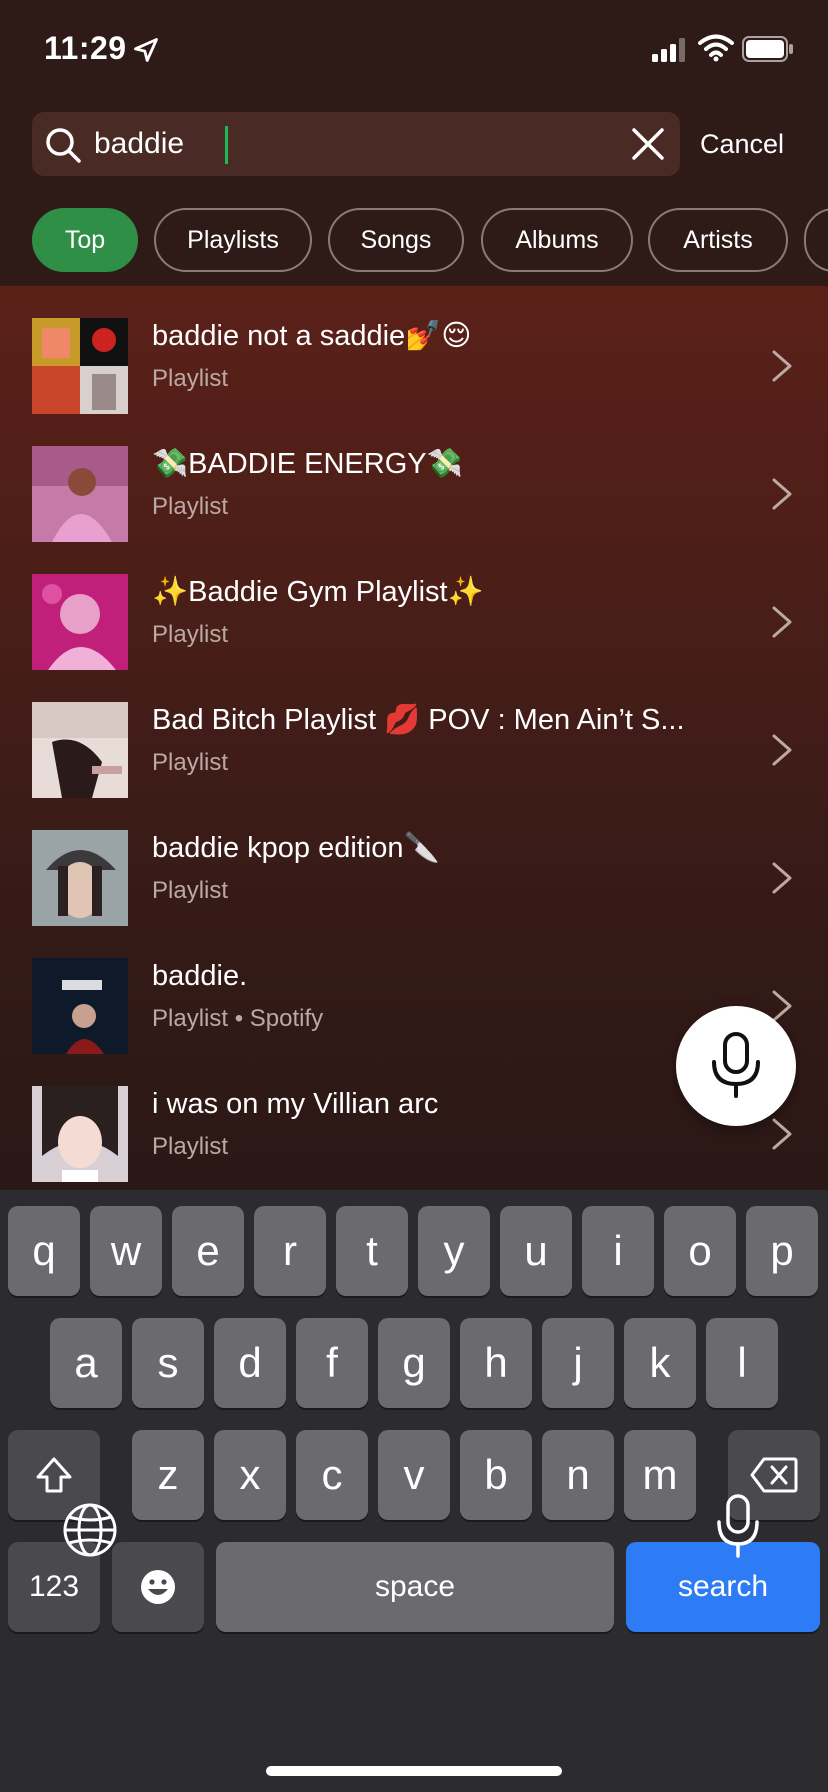  Describe the element at coordinates (716, 48) in the screenshot. I see `wifi-icon` at that location.